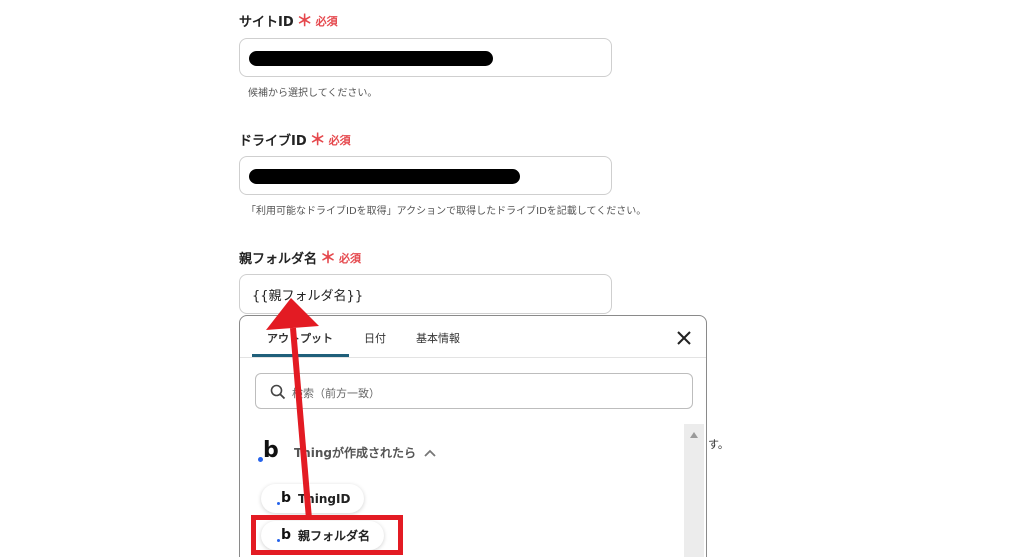 This screenshot has height=557, width=1011. I want to click on parent-folder-label: 親フォルダ名 ＊ 必須, so click(300, 257).